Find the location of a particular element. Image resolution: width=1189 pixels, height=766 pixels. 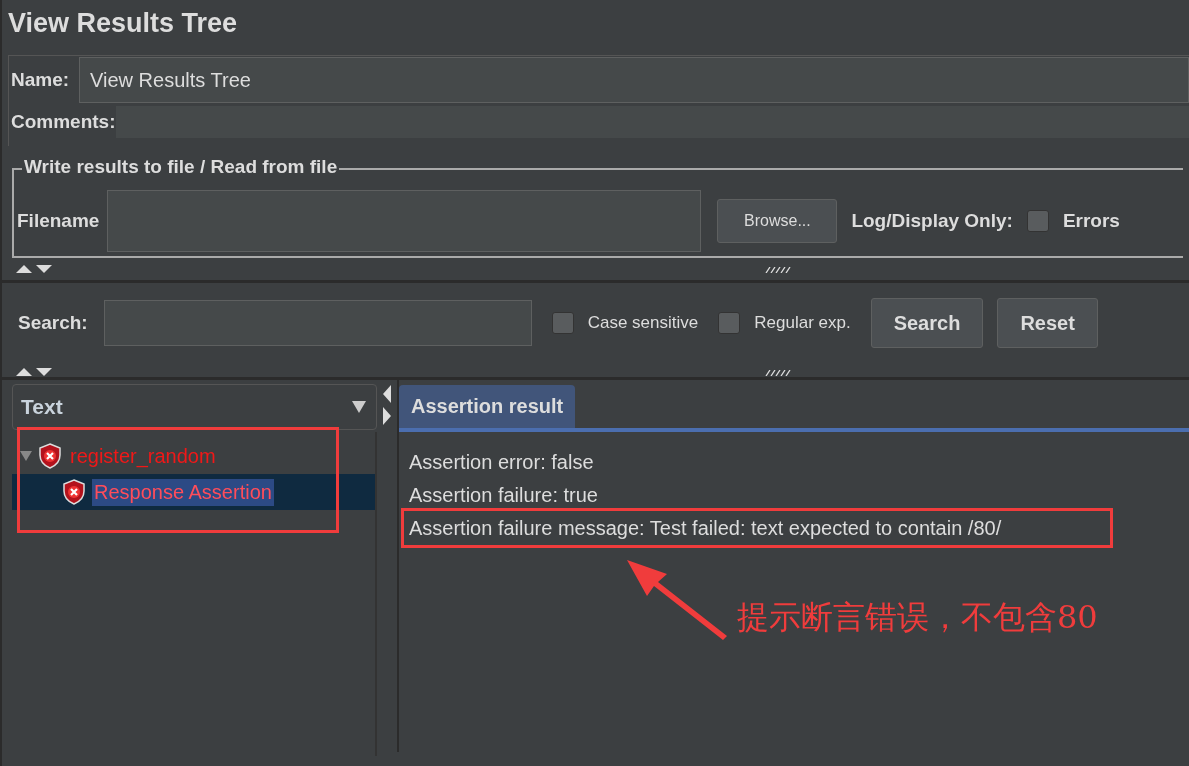

window-title: View Results Tree is located at coordinates (123, 23).